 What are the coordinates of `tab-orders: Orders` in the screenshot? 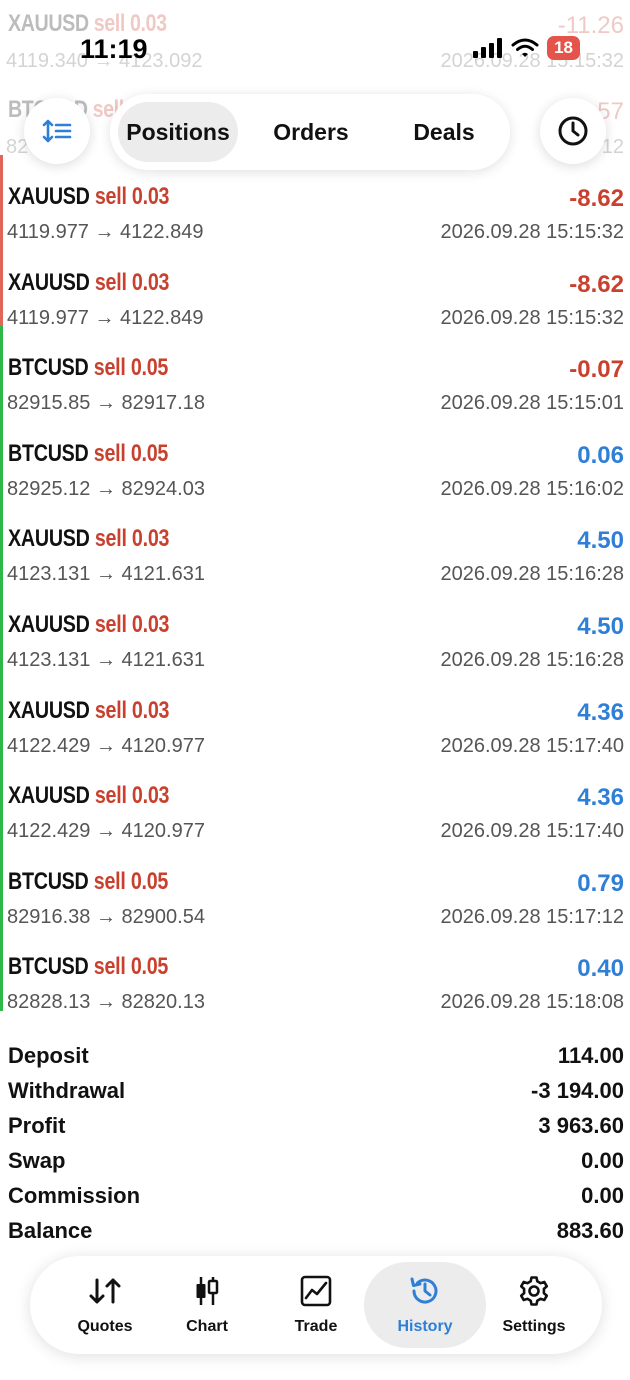 It's located at (311, 132).